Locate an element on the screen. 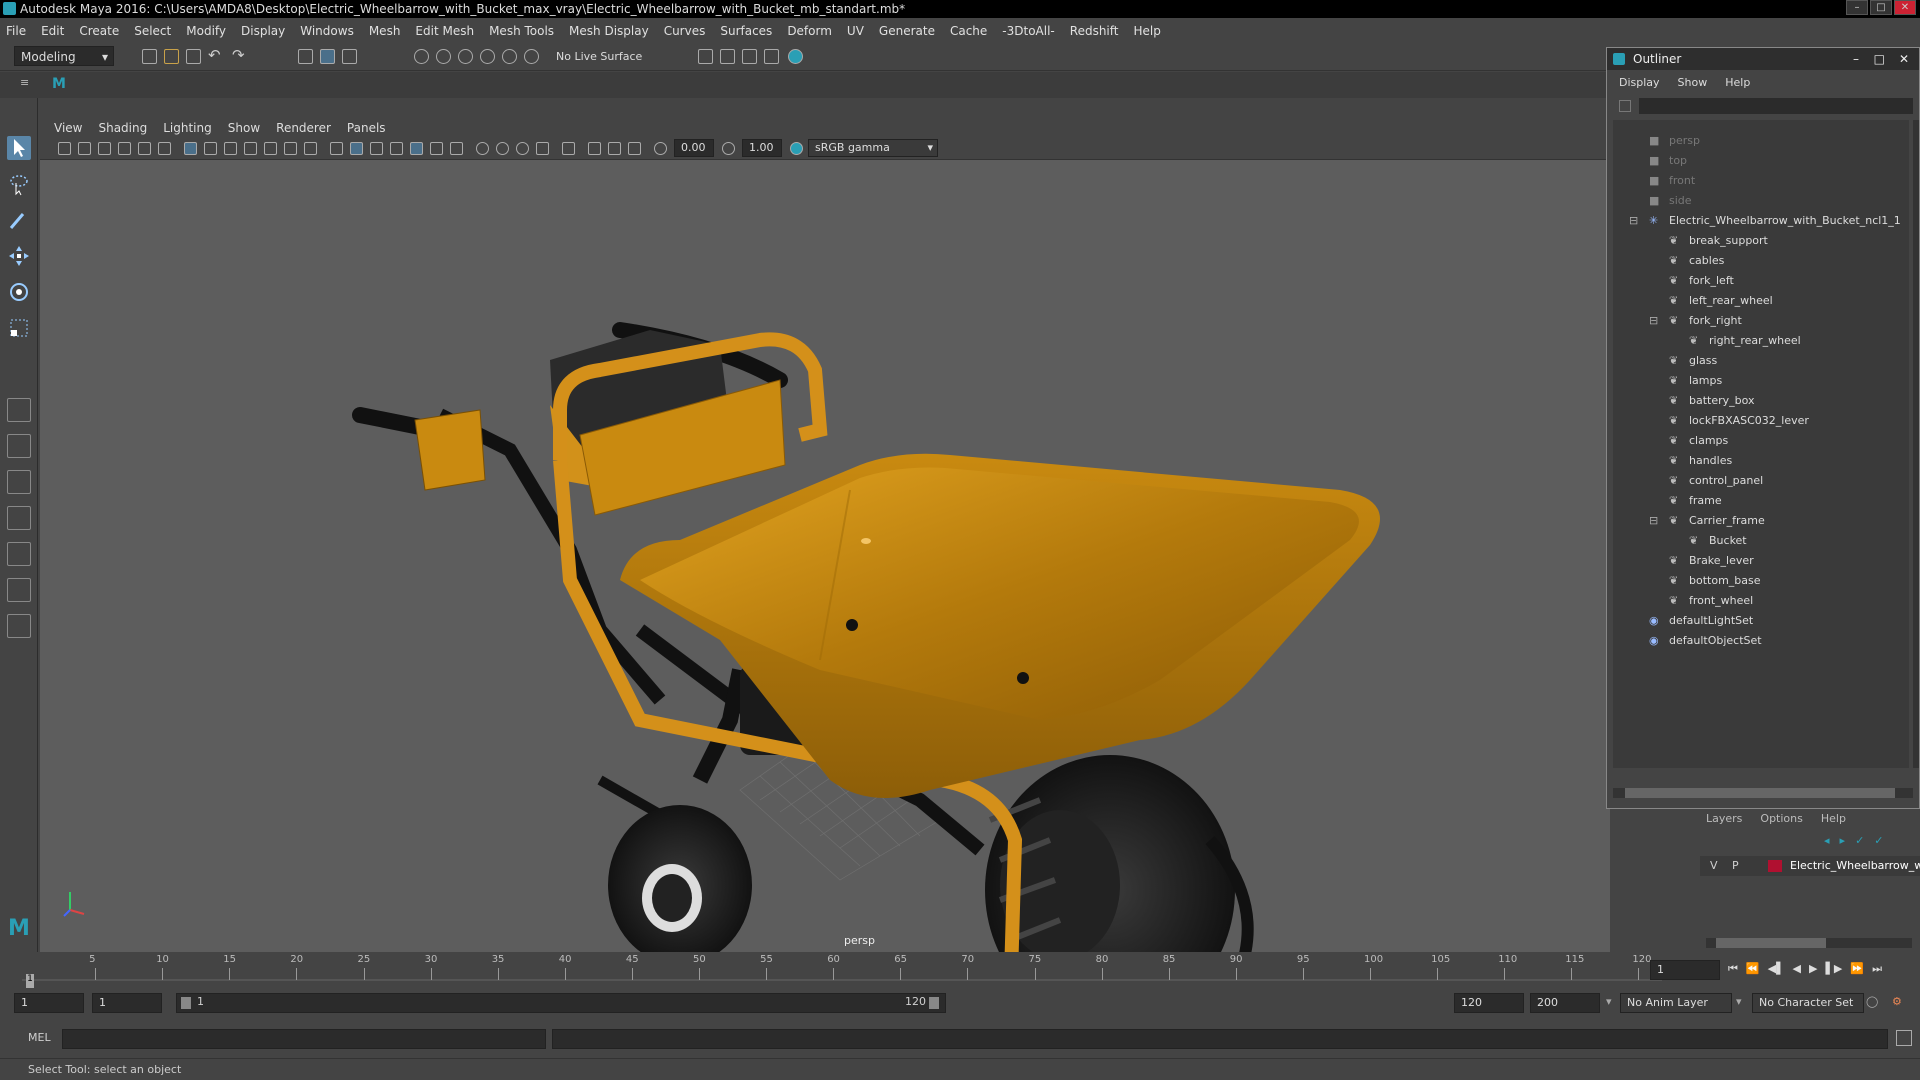 This screenshot has width=1920, height=1080. bookmark-icon is located at coordinates (104, 148).